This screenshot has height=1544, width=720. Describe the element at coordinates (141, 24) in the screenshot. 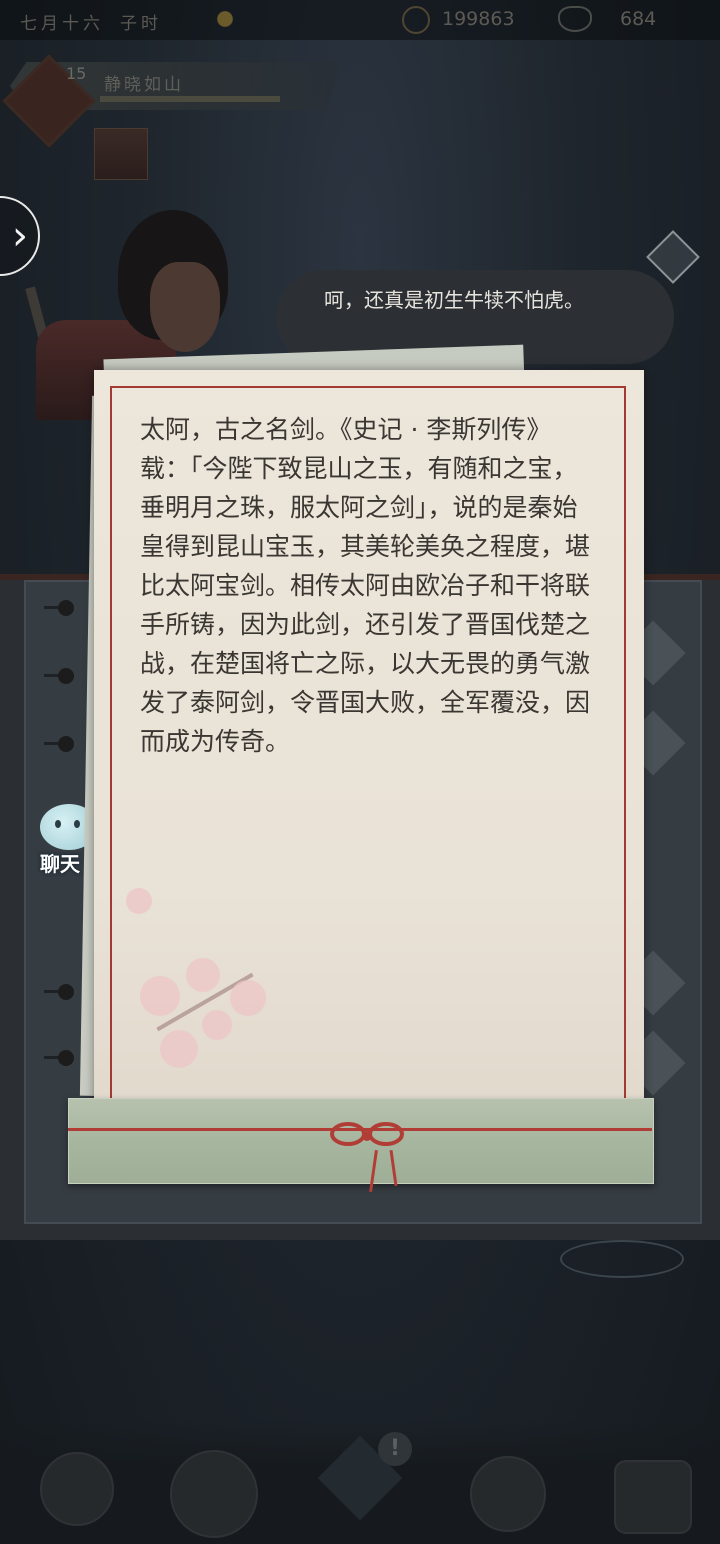

I see `game-time: 子时` at that location.